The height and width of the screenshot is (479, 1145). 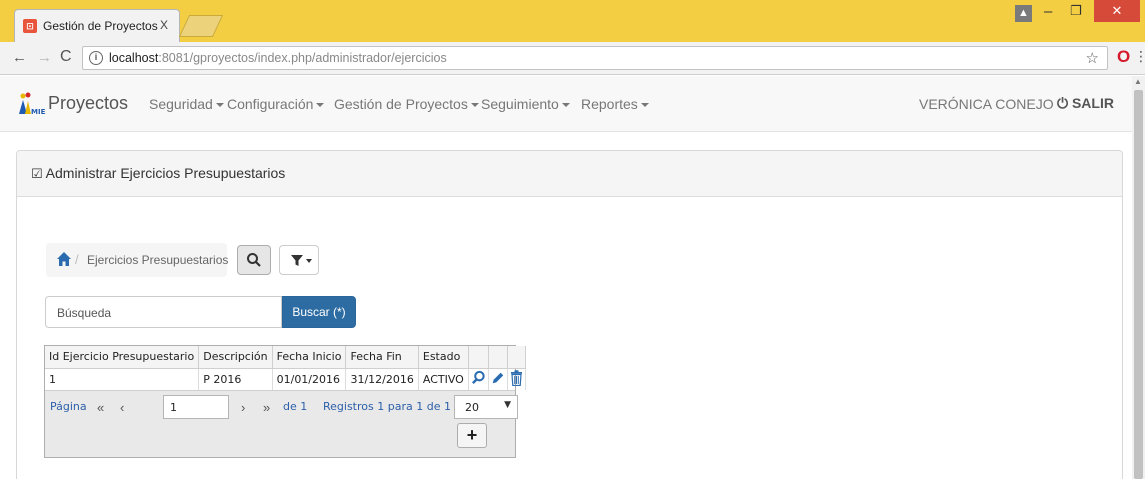 I want to click on scroll-up-icon: ▲, so click(x=1138, y=81).